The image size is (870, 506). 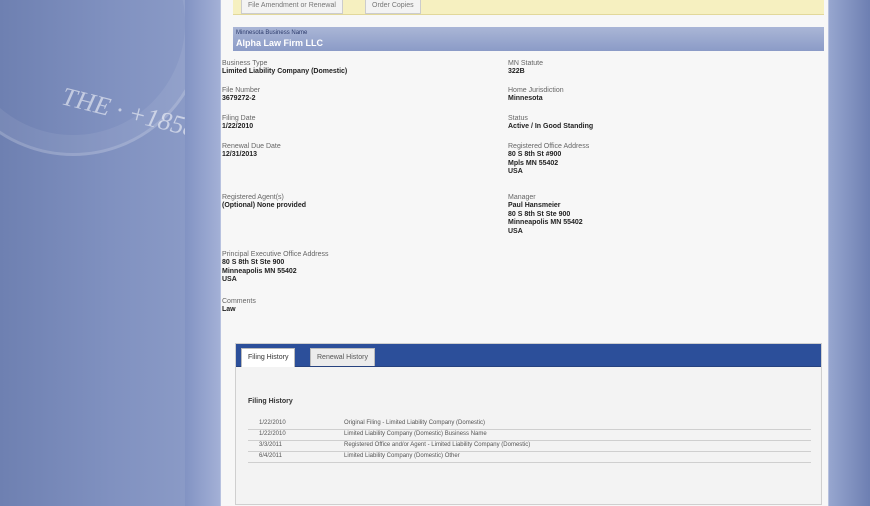 I want to click on field-renewal-due-date: Renewal Due Date 12/31/2013, so click(x=251, y=151).